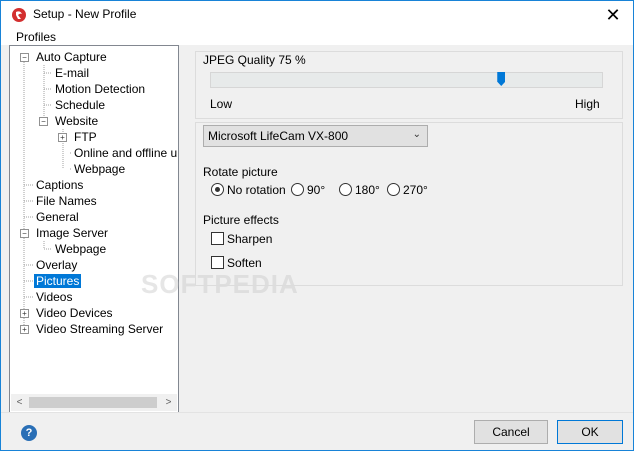 This screenshot has width=634, height=451. I want to click on tree-item-webpage: Webpage, so click(99, 169).